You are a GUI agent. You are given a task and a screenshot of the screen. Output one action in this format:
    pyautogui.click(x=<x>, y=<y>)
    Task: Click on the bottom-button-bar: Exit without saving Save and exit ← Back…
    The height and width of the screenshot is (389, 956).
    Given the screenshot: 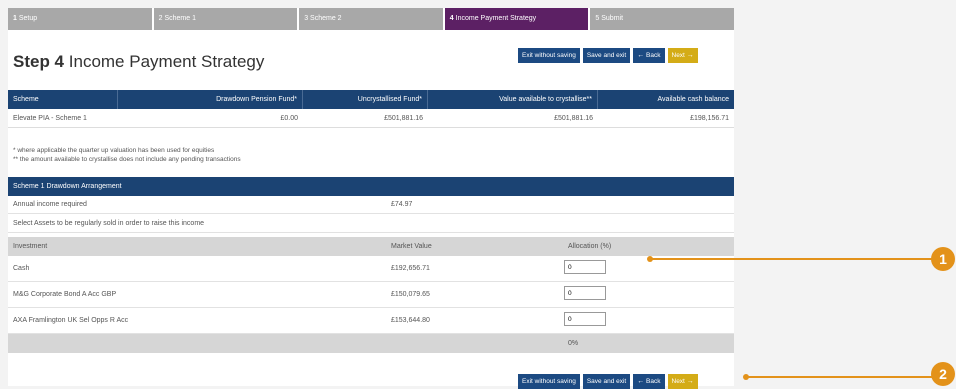 What is the action you would take?
    pyautogui.click(x=608, y=381)
    